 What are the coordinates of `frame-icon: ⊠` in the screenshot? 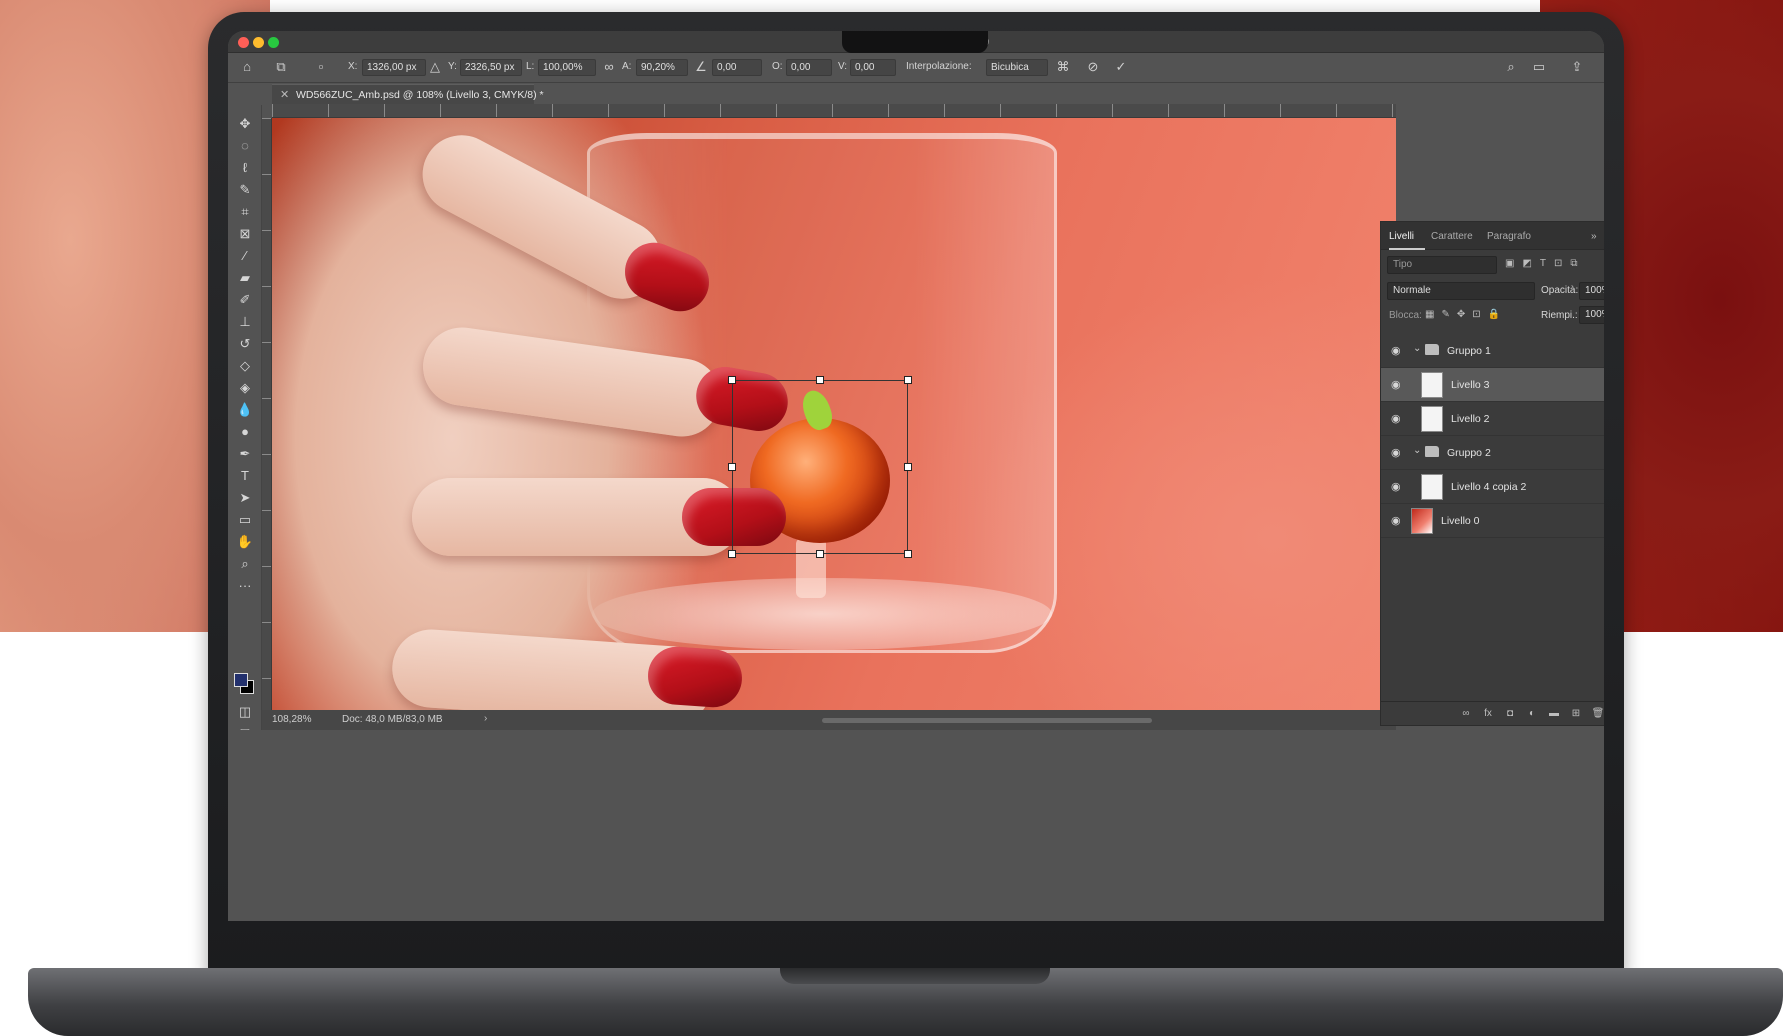 It's located at (245, 234).